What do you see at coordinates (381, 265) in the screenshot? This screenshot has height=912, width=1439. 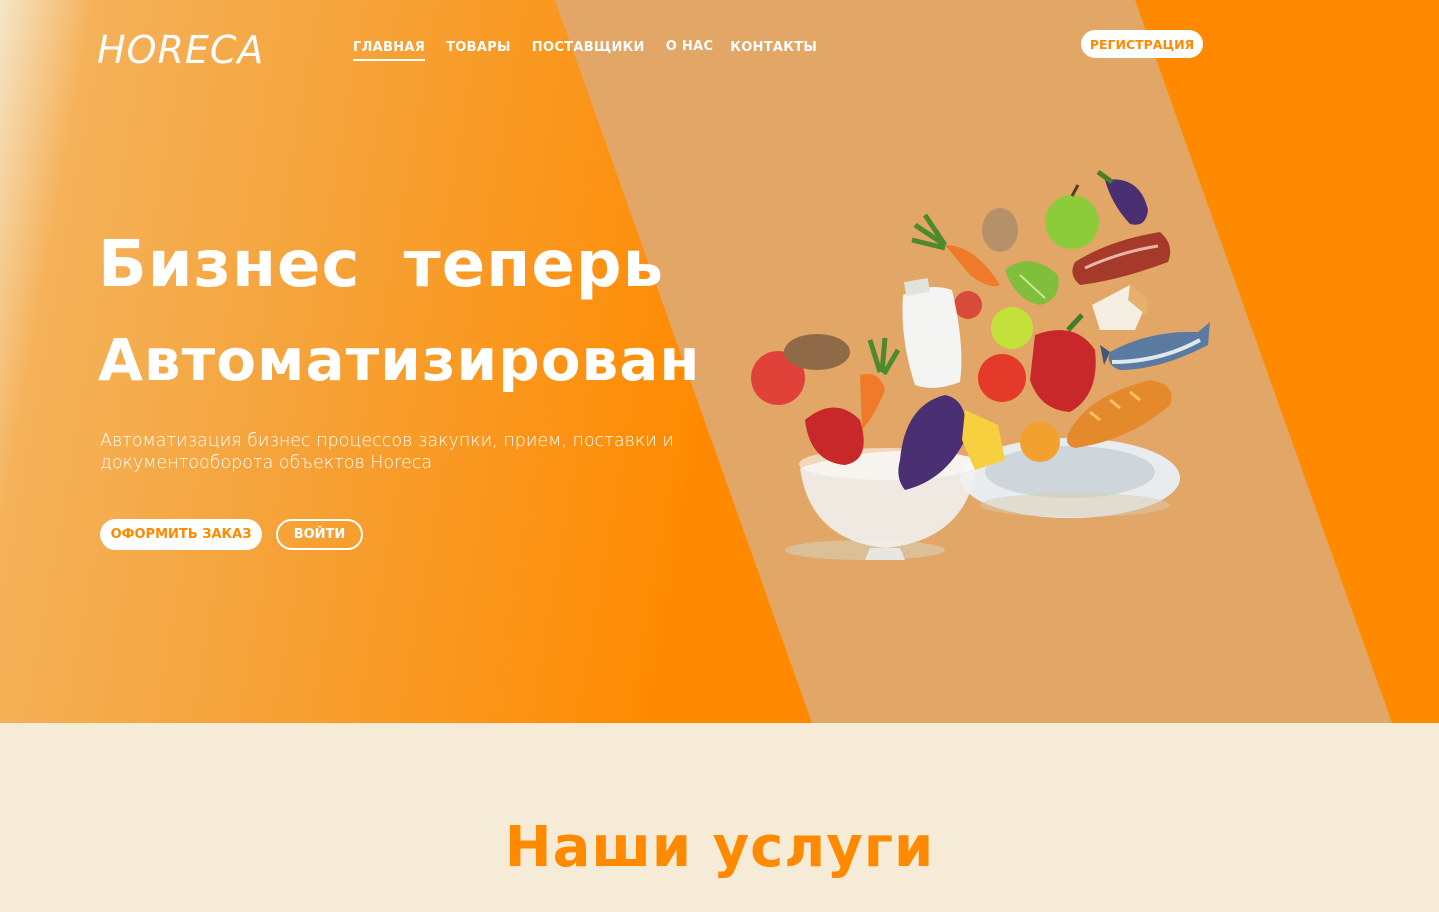 I see `hero-title-line1: Бизнес теперь` at bounding box center [381, 265].